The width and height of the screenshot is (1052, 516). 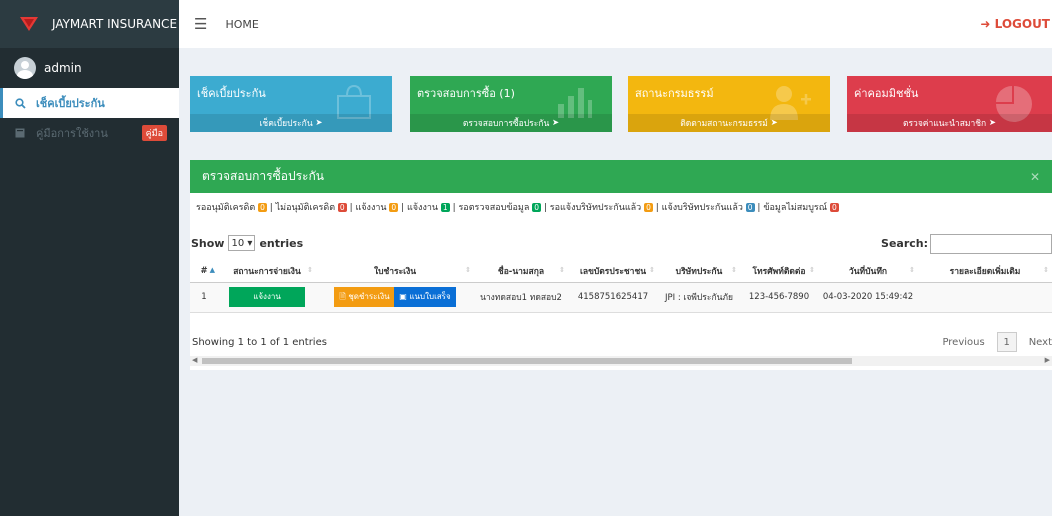 I want to click on show-label: Show, so click(x=208, y=243).